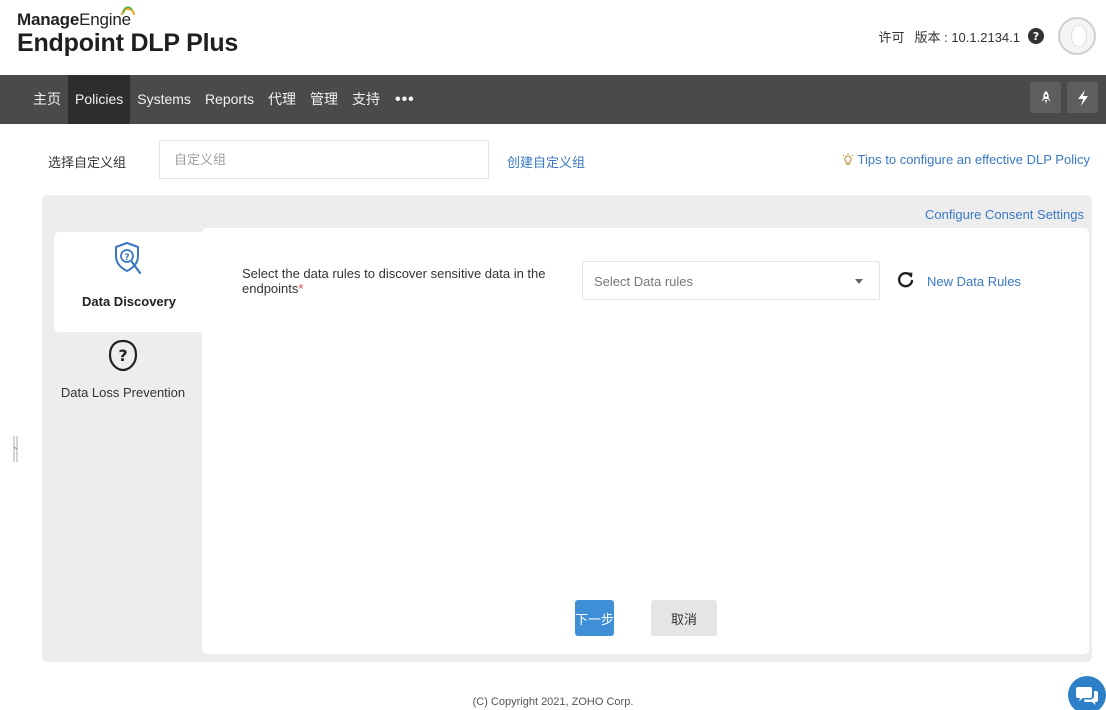  I want to click on cancel-button: 取消, so click(684, 618).